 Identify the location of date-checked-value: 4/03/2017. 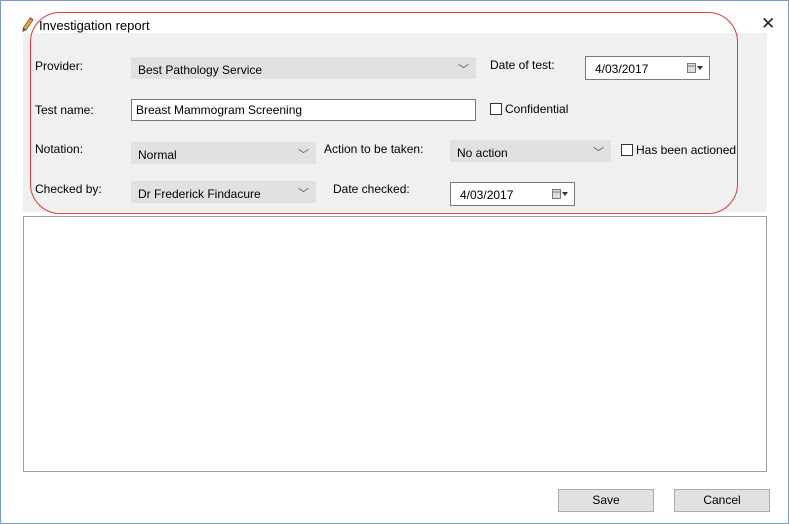
(487, 195).